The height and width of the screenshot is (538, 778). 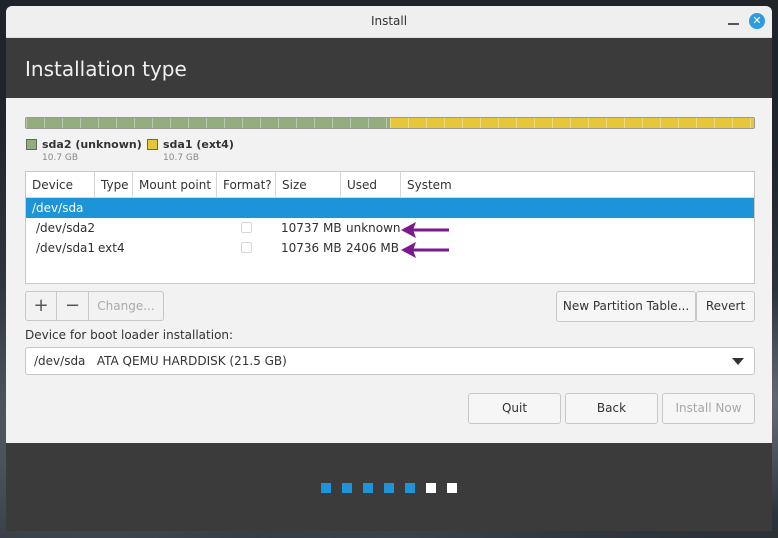 I want to click on disk-segment-sda2, so click(x=208, y=123).